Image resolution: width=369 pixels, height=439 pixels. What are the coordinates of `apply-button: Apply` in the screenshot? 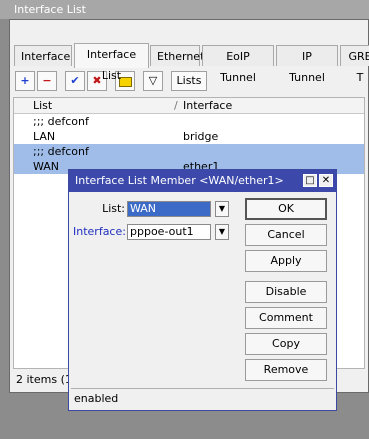 It's located at (286, 261).